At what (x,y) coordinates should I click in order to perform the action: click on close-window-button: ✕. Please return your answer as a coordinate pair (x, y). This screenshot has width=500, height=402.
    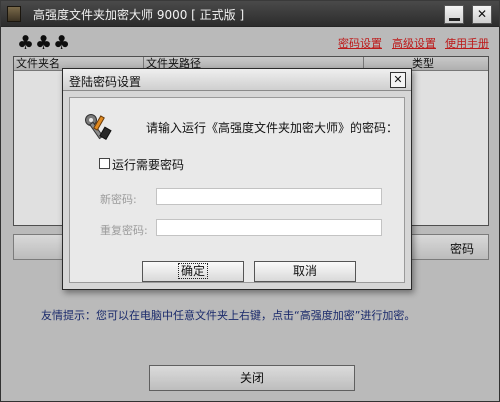
    Looking at the image, I should click on (482, 14).